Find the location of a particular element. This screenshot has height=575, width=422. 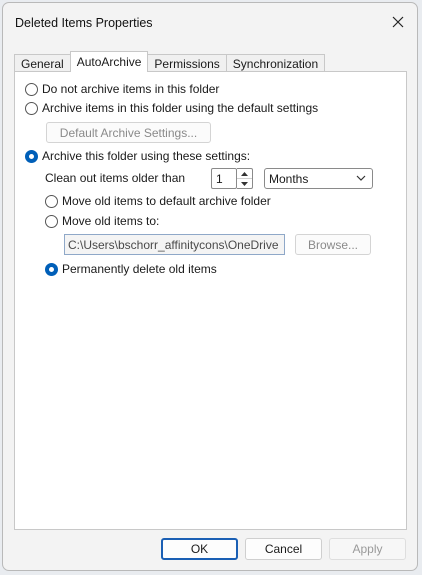

radio-label: Move old items to default archive folder is located at coordinates (166, 201).